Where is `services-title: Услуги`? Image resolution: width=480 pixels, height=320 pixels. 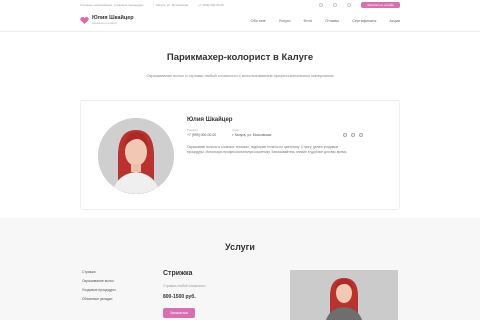 services-title: Услуги is located at coordinates (240, 247).